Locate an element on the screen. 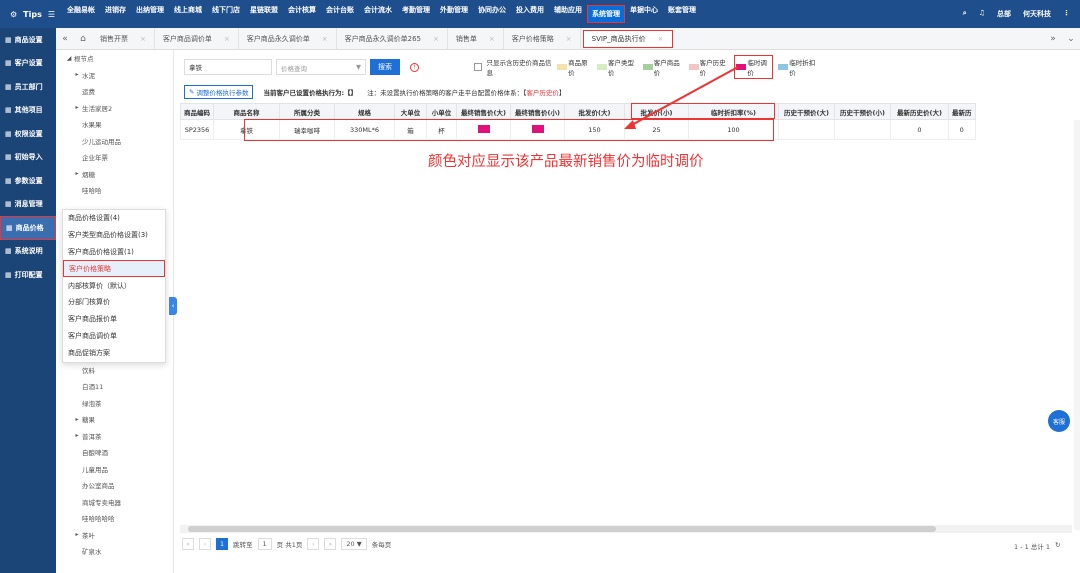 The image size is (1080, 573). bell-icon: ♫ is located at coordinates (982, 14).